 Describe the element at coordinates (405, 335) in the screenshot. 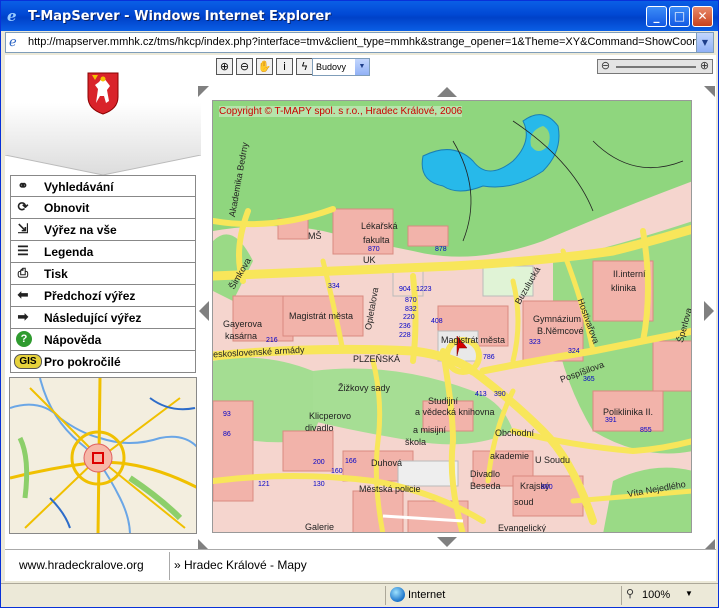

I see `house-number: 228` at that location.